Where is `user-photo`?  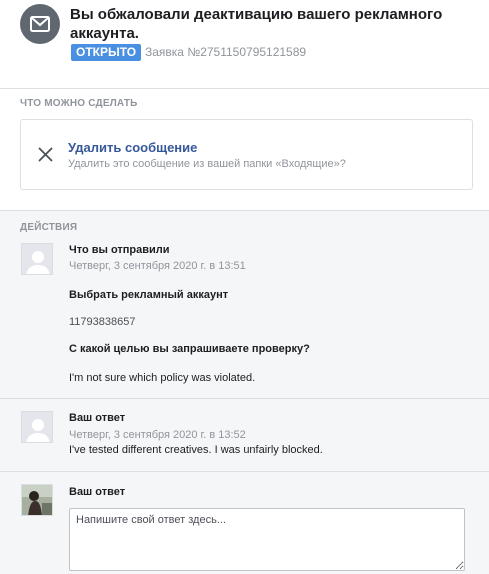 user-photo is located at coordinates (37, 500).